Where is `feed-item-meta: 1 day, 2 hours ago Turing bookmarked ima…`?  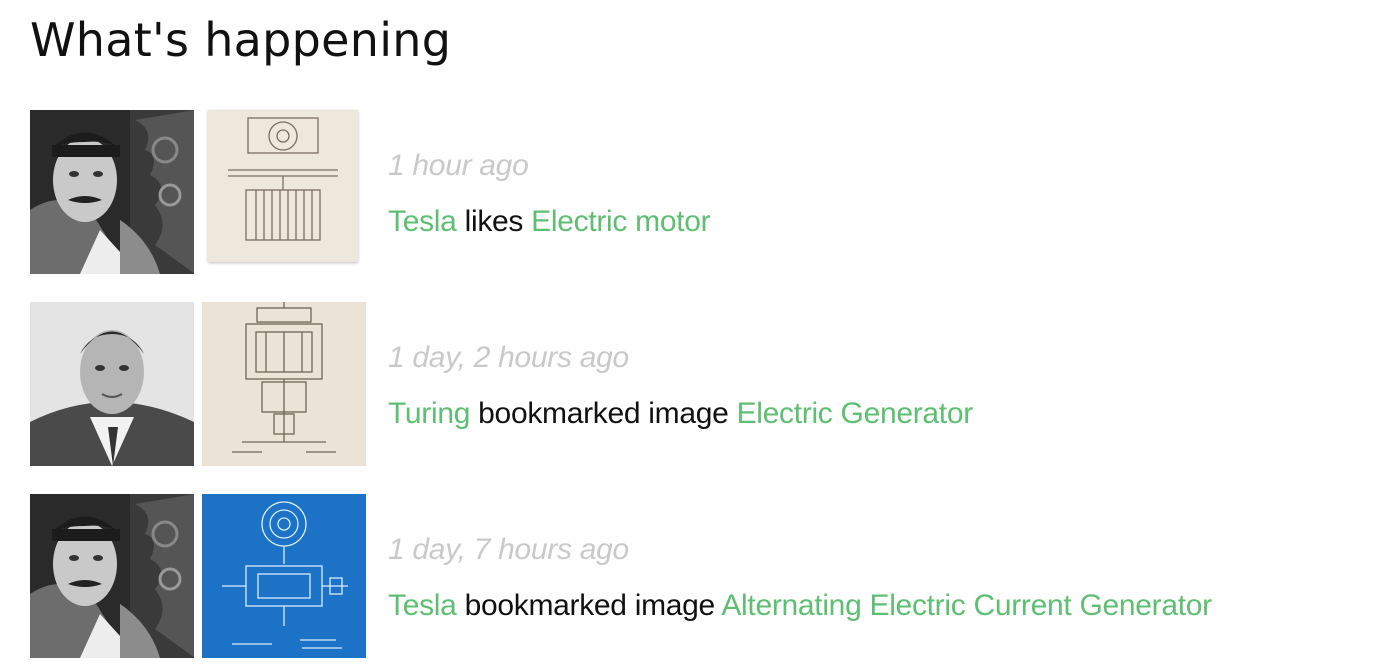 feed-item-meta: 1 day, 2 hours ago Turing bookmarked ima… is located at coordinates (680, 386).